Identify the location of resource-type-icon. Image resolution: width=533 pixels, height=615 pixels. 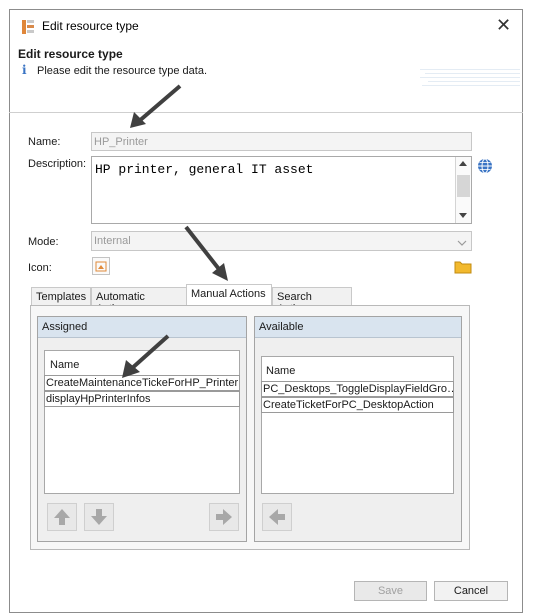
(28, 27).